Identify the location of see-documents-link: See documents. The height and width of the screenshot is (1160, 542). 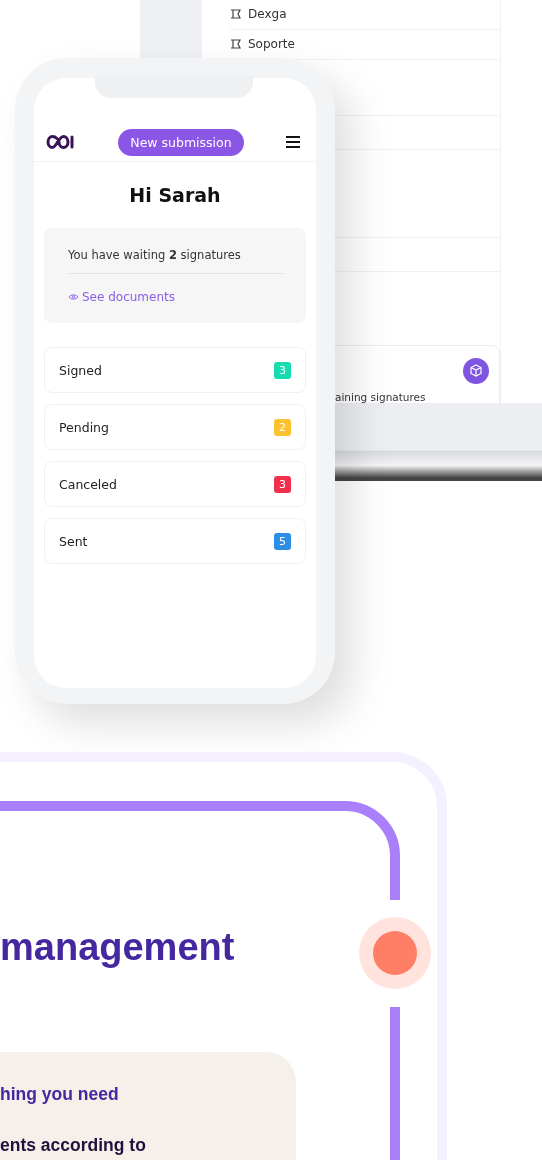
(121, 297).